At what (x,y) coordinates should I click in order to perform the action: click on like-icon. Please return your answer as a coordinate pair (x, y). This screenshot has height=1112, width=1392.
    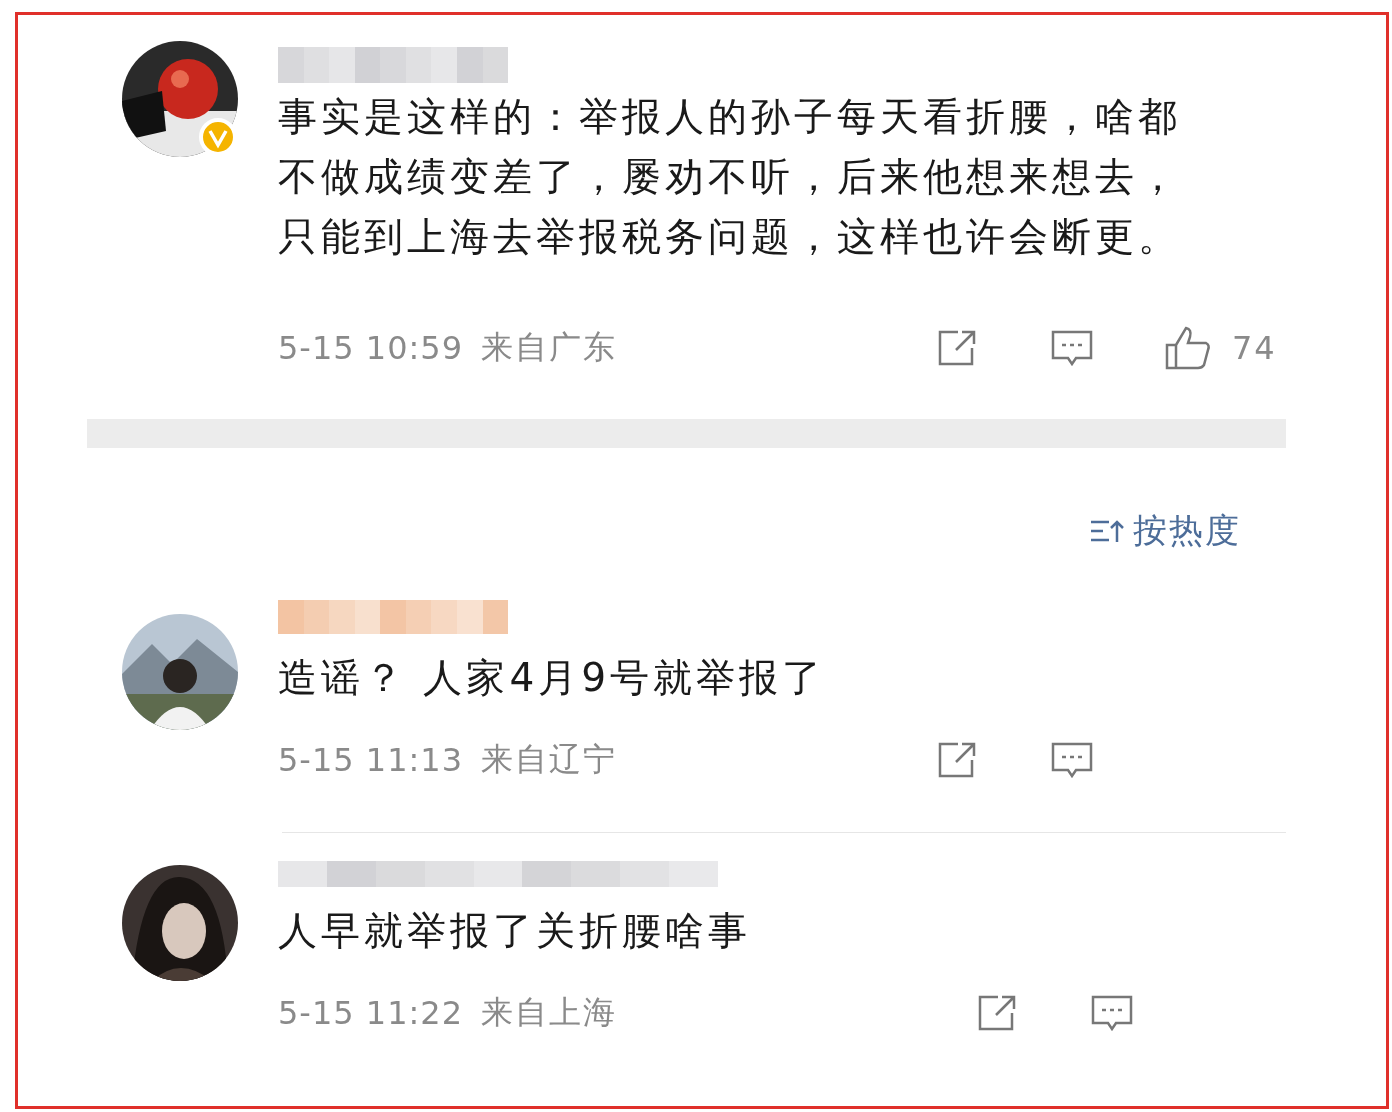
    Looking at the image, I should click on (1187, 348).